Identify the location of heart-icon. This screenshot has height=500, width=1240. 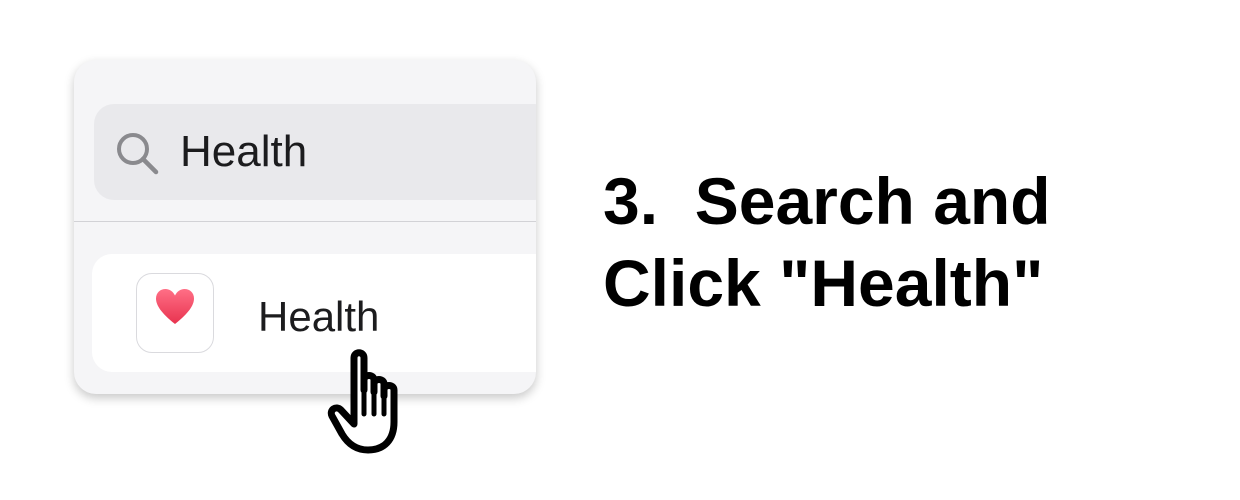
(175, 306).